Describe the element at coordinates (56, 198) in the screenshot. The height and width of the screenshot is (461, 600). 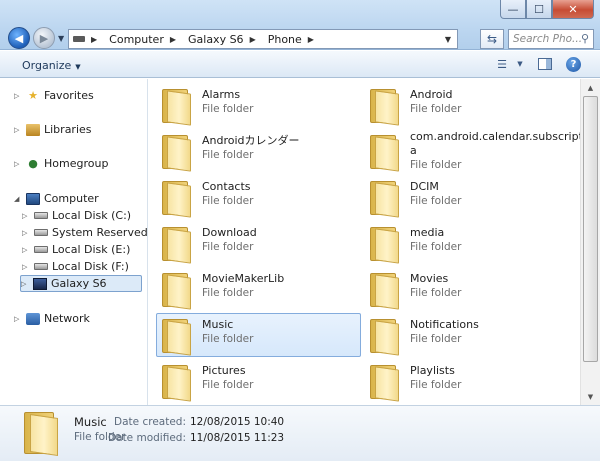
I see `nav-computer: ◢ Computer` at that location.